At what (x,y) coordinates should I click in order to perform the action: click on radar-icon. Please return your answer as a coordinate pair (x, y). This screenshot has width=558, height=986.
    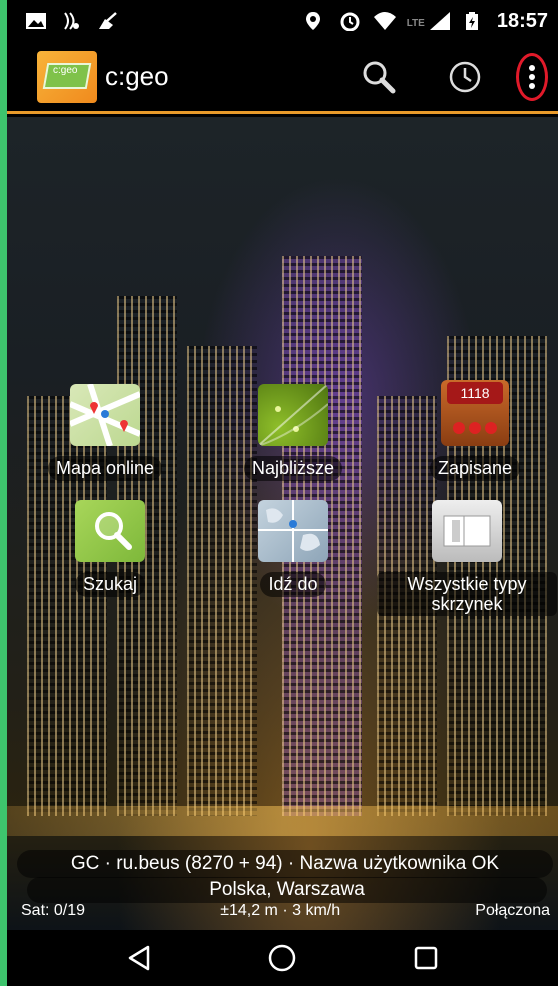
    Looking at the image, I should click on (293, 415).